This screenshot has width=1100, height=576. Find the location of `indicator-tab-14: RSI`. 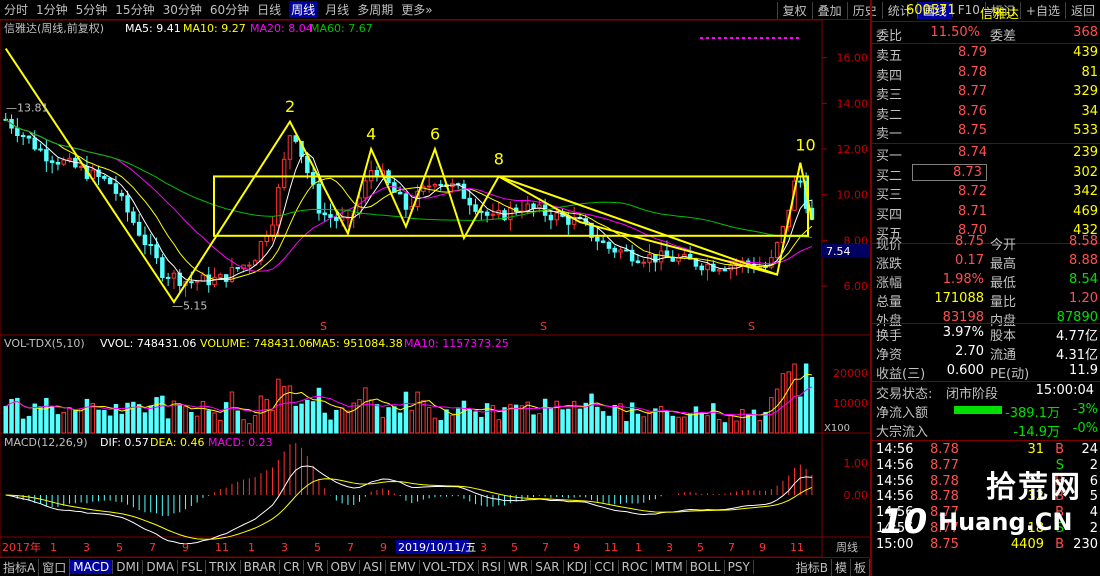

indicator-tab-14: RSI is located at coordinates (492, 567).